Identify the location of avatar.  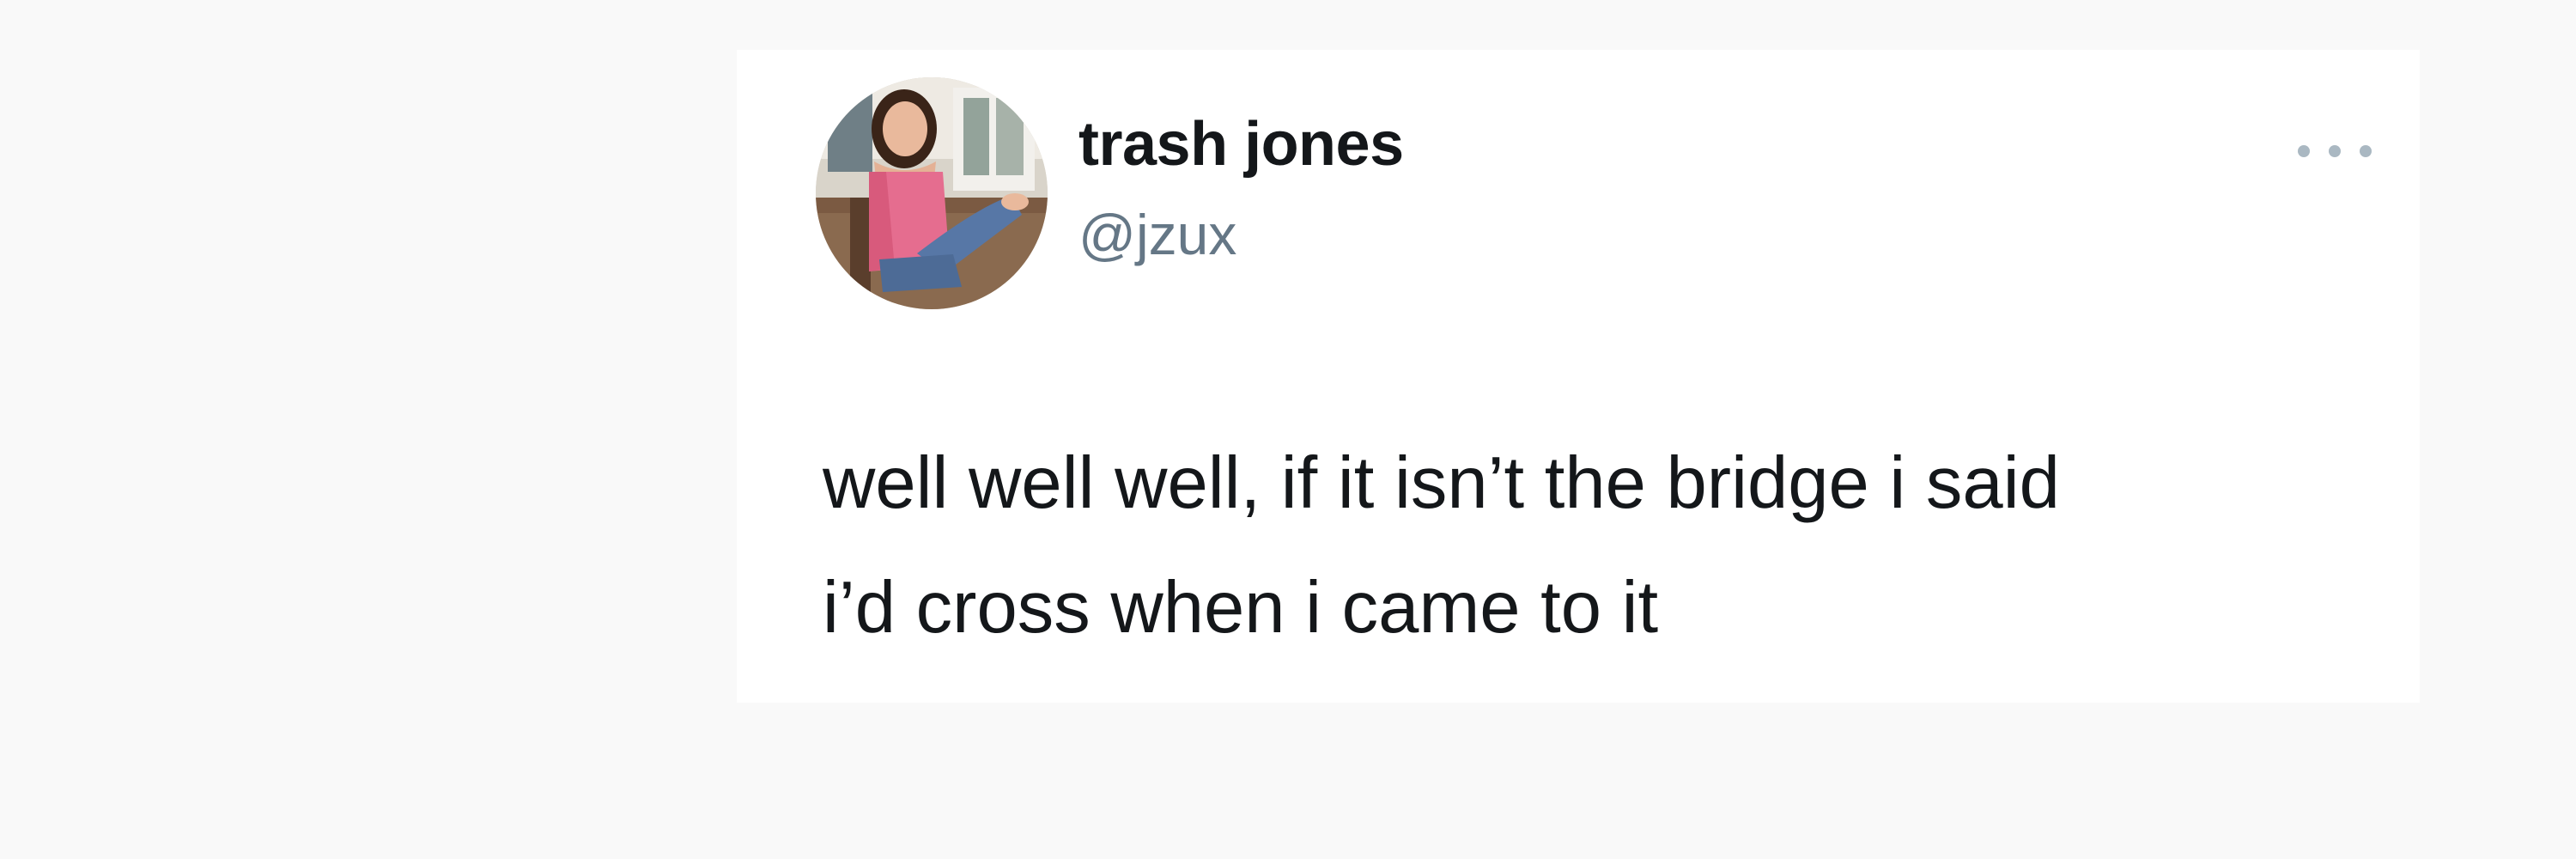
(932, 193).